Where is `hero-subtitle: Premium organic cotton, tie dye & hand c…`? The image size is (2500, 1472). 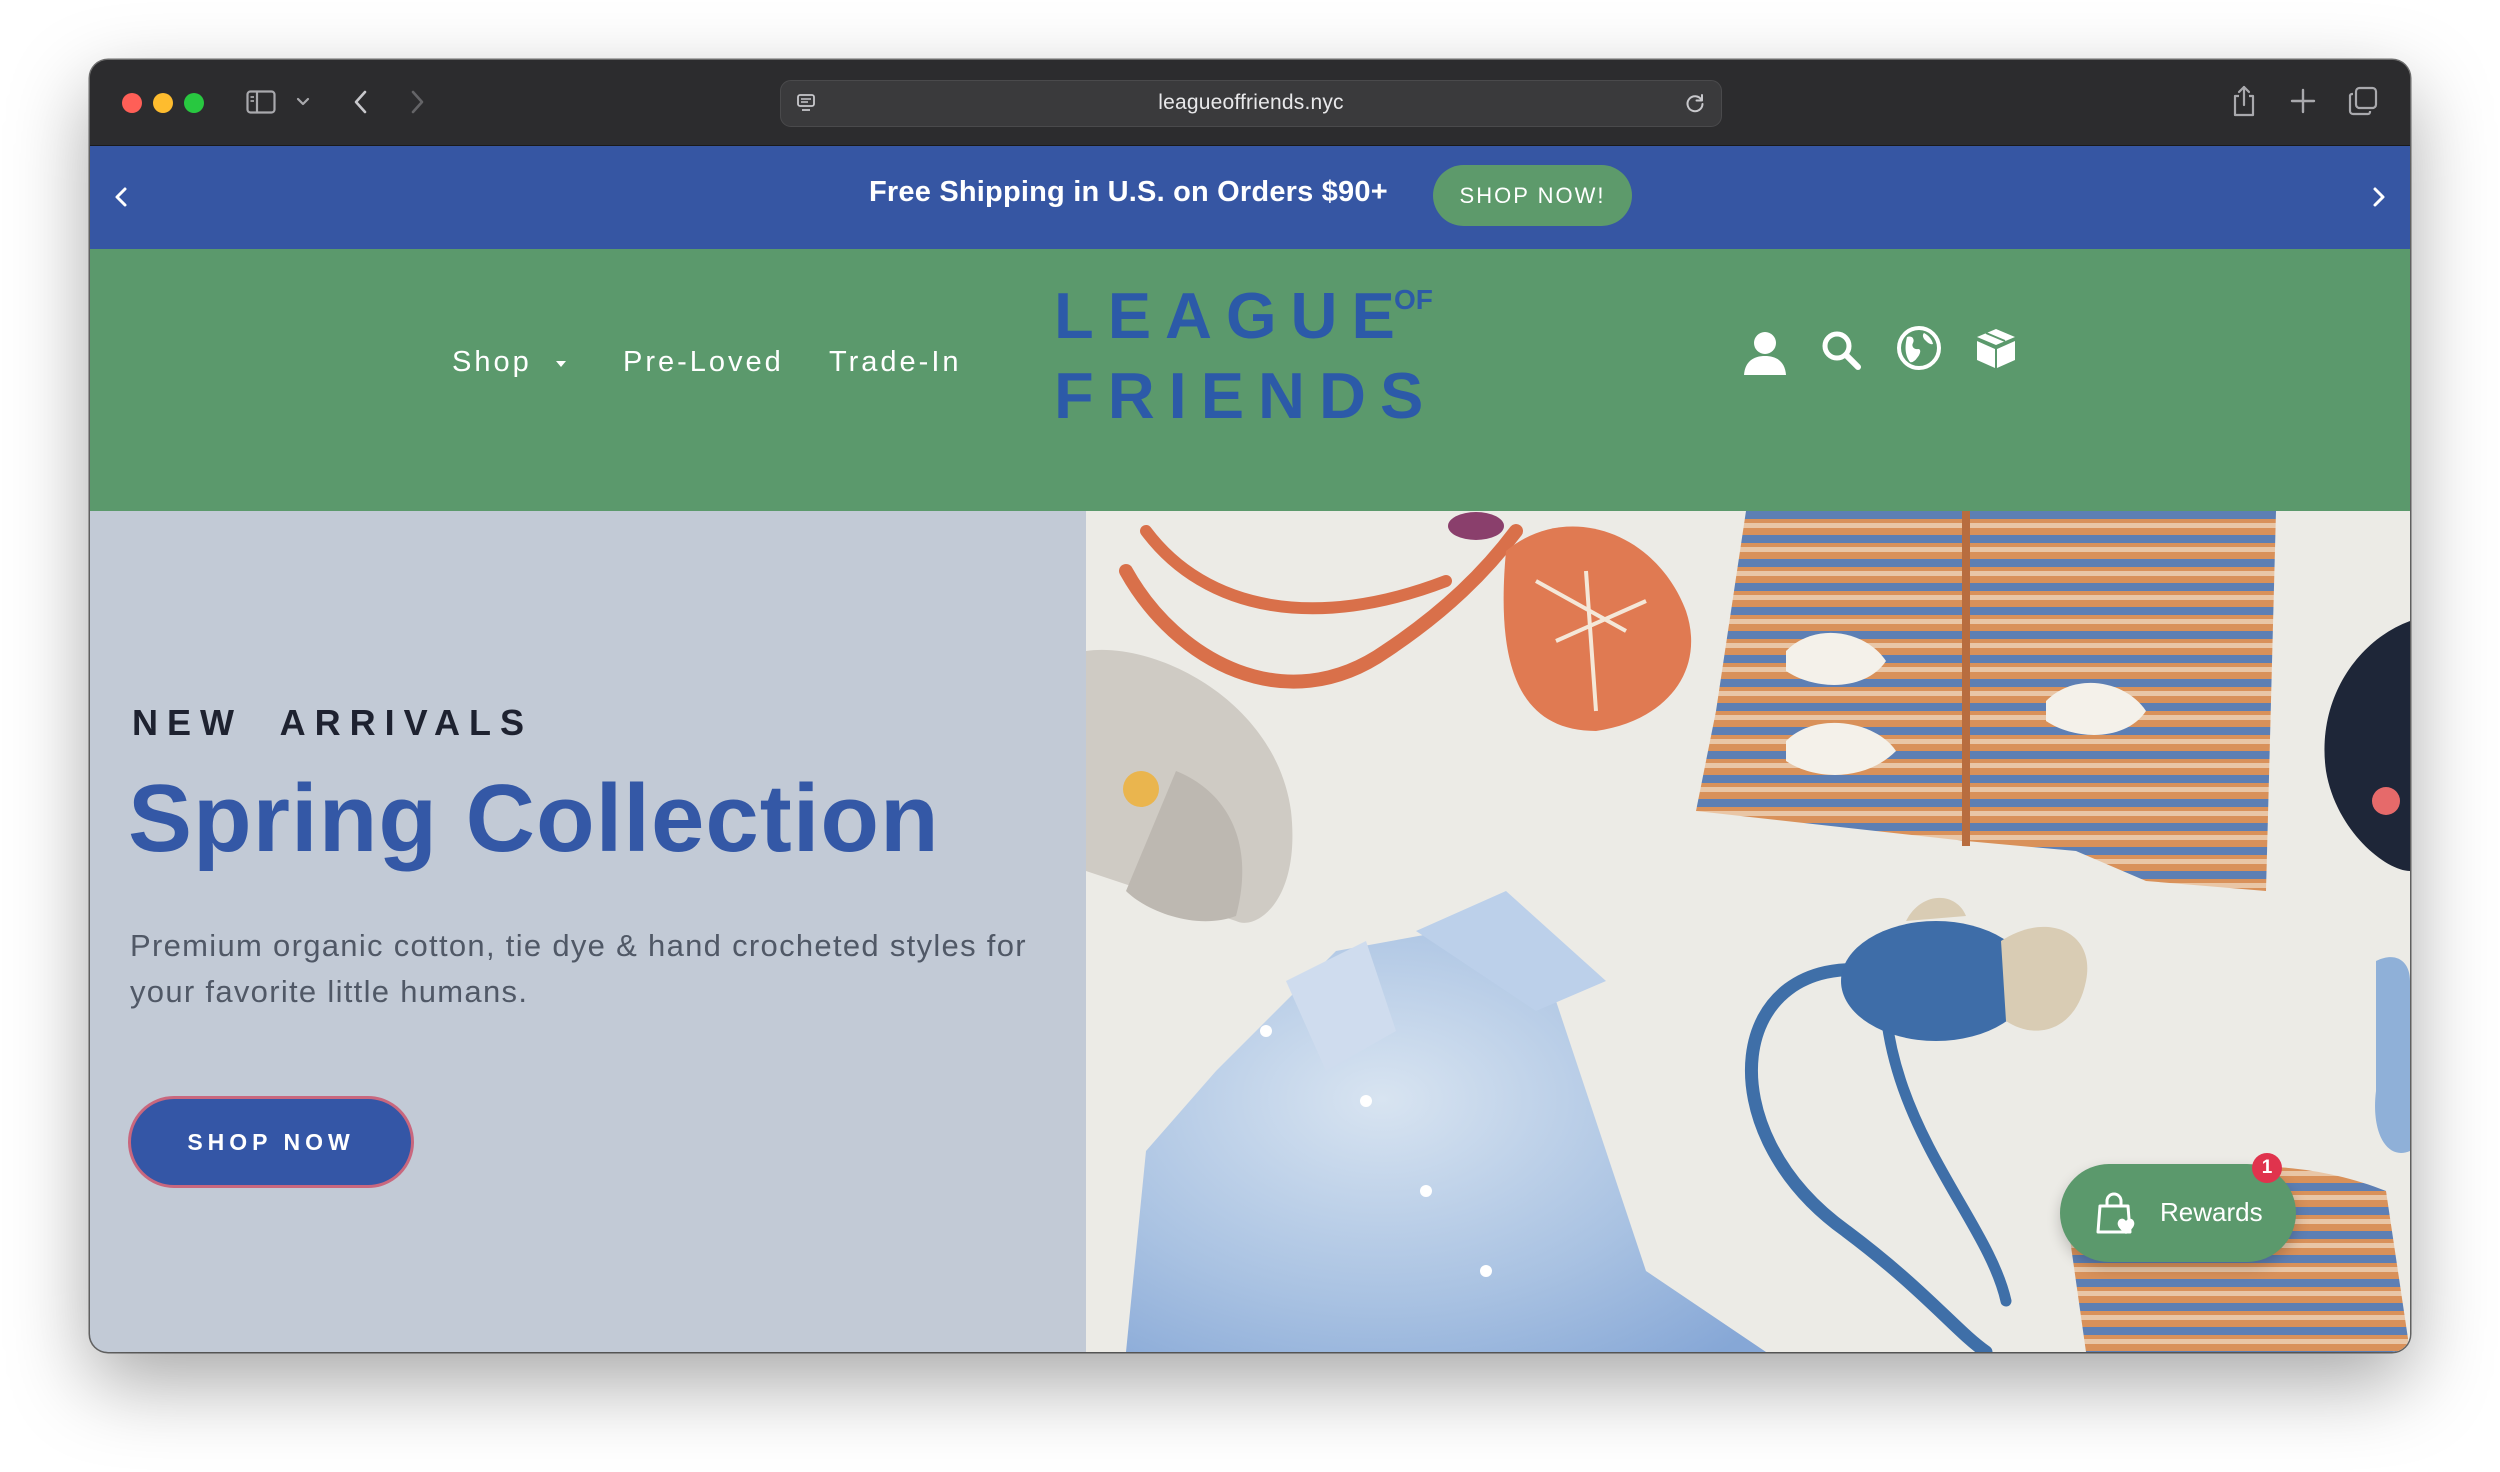
hero-subtitle: Premium organic cotton, tie dye & hand c… is located at coordinates (578, 968).